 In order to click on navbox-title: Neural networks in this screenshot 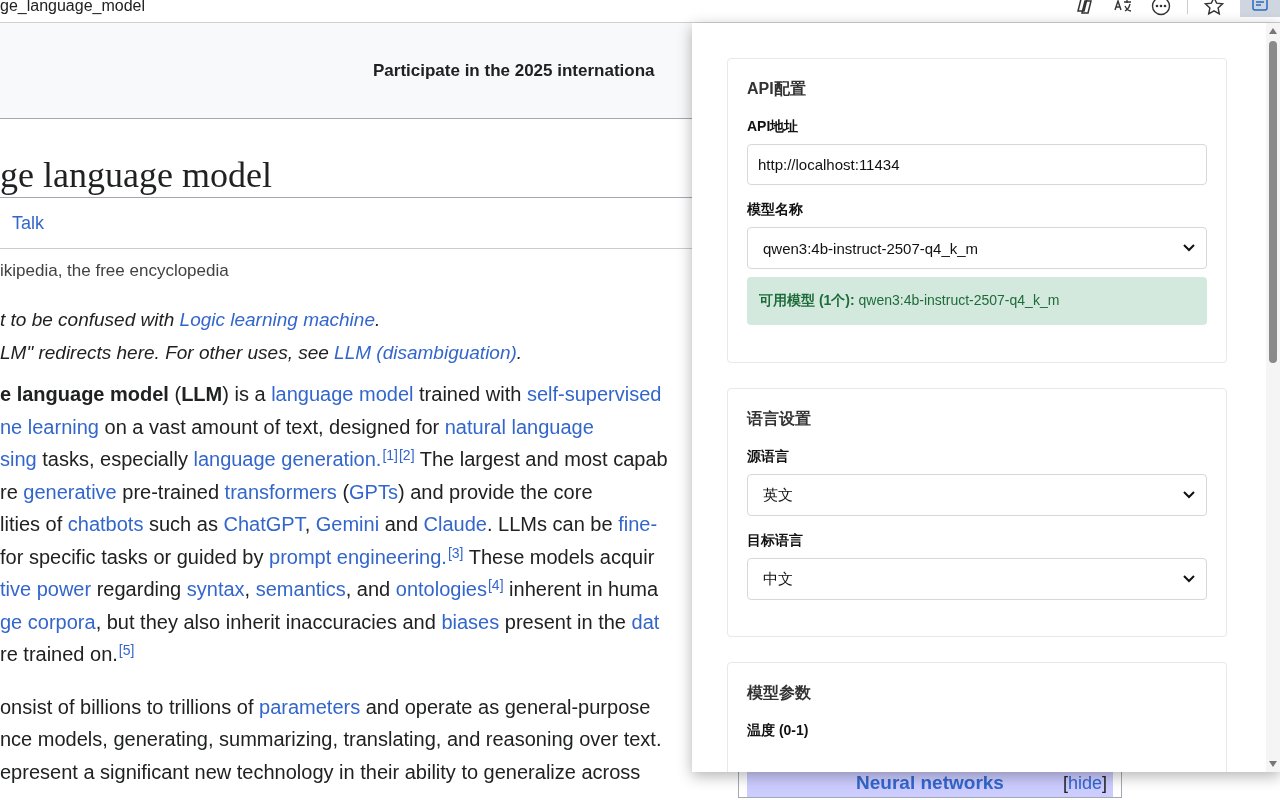, I will do `click(930, 783)`.